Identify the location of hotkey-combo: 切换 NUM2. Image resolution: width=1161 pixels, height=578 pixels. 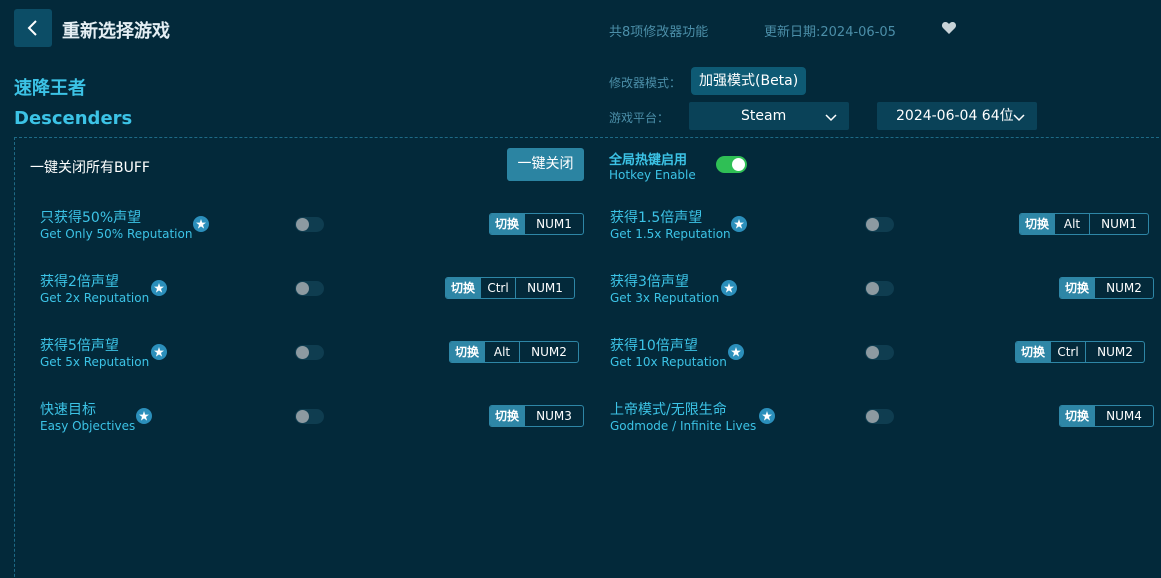
(1107, 288).